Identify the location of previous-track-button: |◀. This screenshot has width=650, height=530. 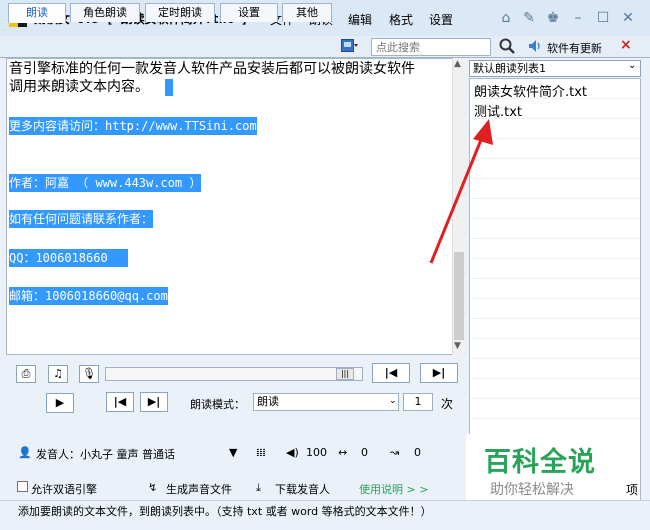
(391, 373).